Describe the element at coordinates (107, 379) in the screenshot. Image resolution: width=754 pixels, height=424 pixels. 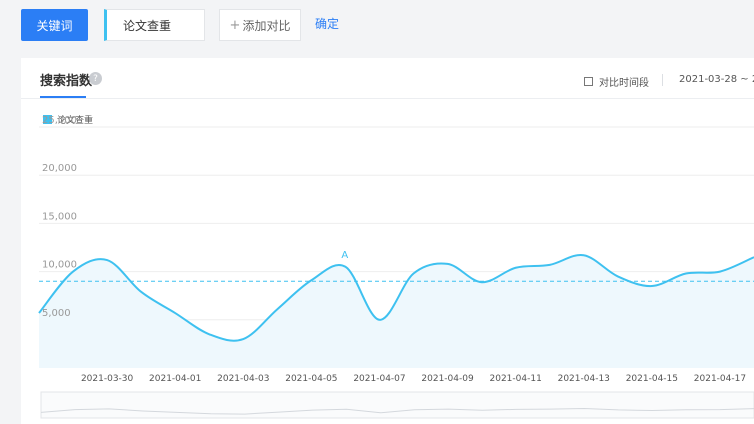
I see `x-tick-label: 2021-03-30` at that location.